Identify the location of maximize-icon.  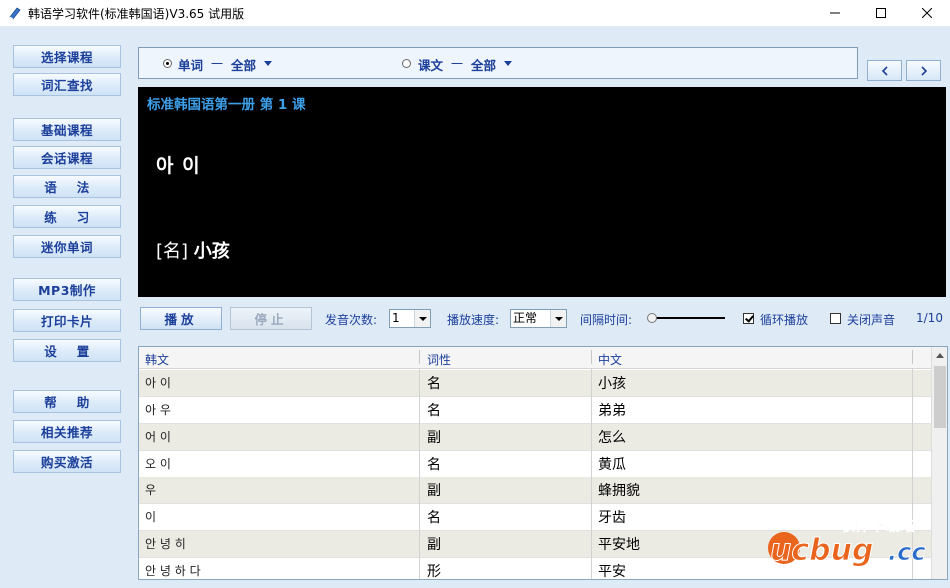
(881, 13).